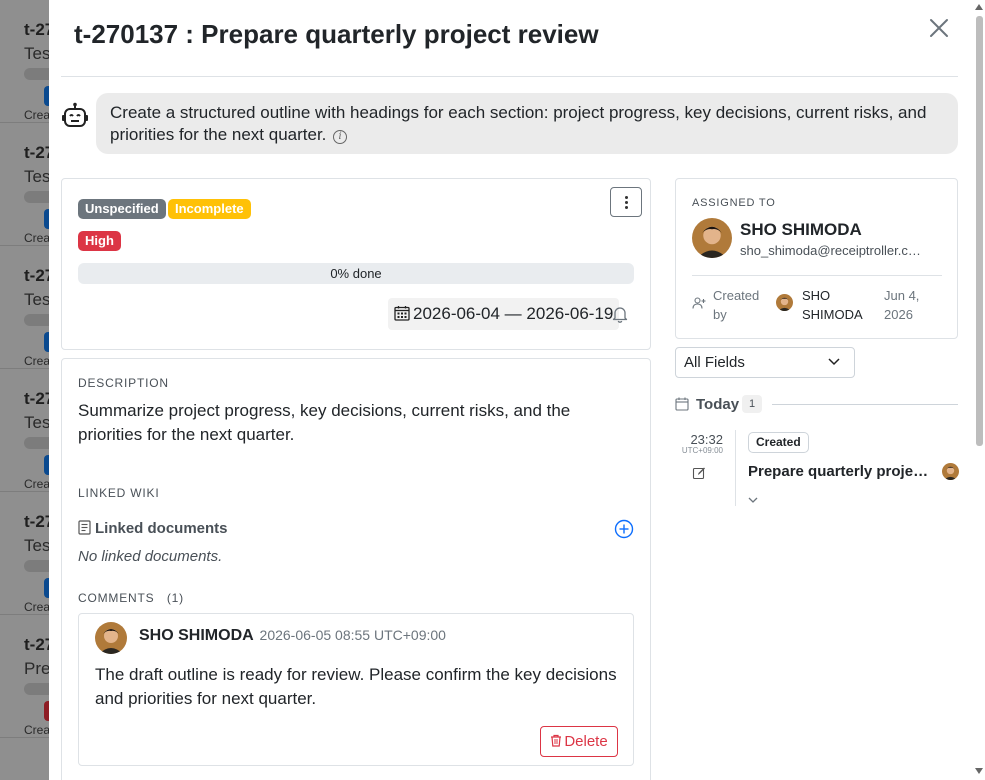 Image resolution: width=985 pixels, height=780 pixels. Describe the element at coordinates (122, 209) in the screenshot. I see `category-badge: Unspecified` at that location.